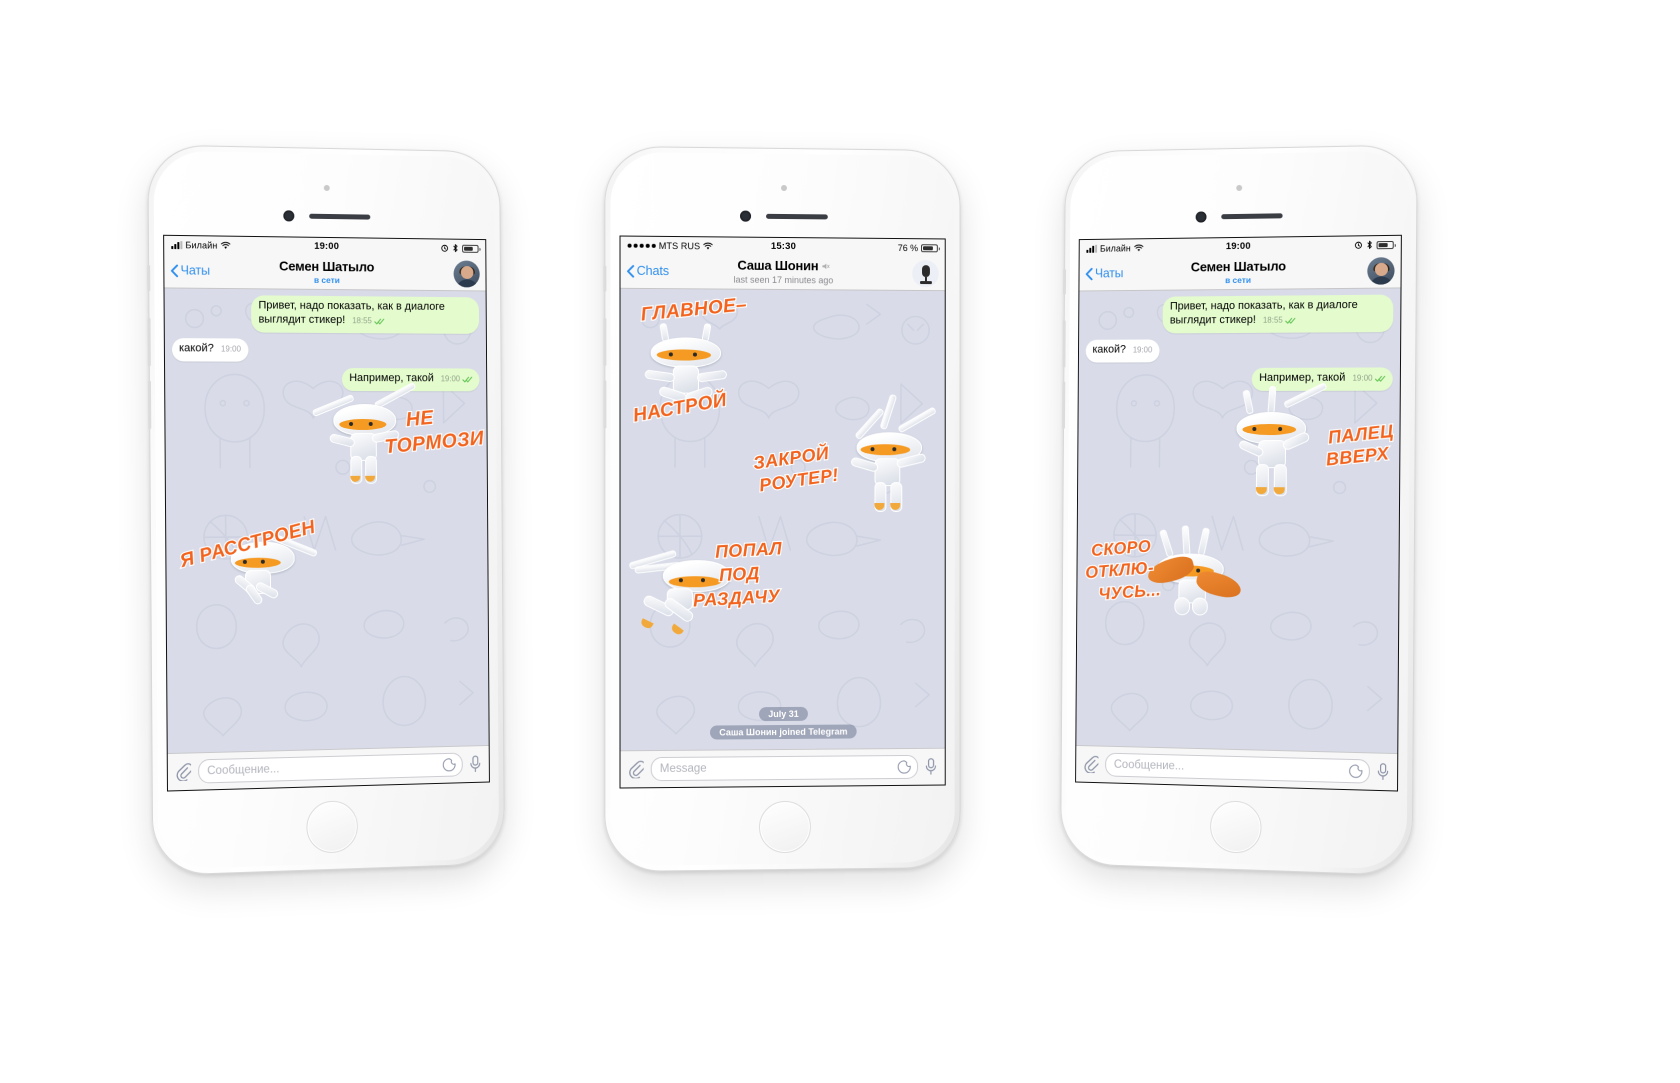 The height and width of the screenshot is (1083, 1680). Describe the element at coordinates (784, 827) in the screenshot. I see `home-button` at that location.